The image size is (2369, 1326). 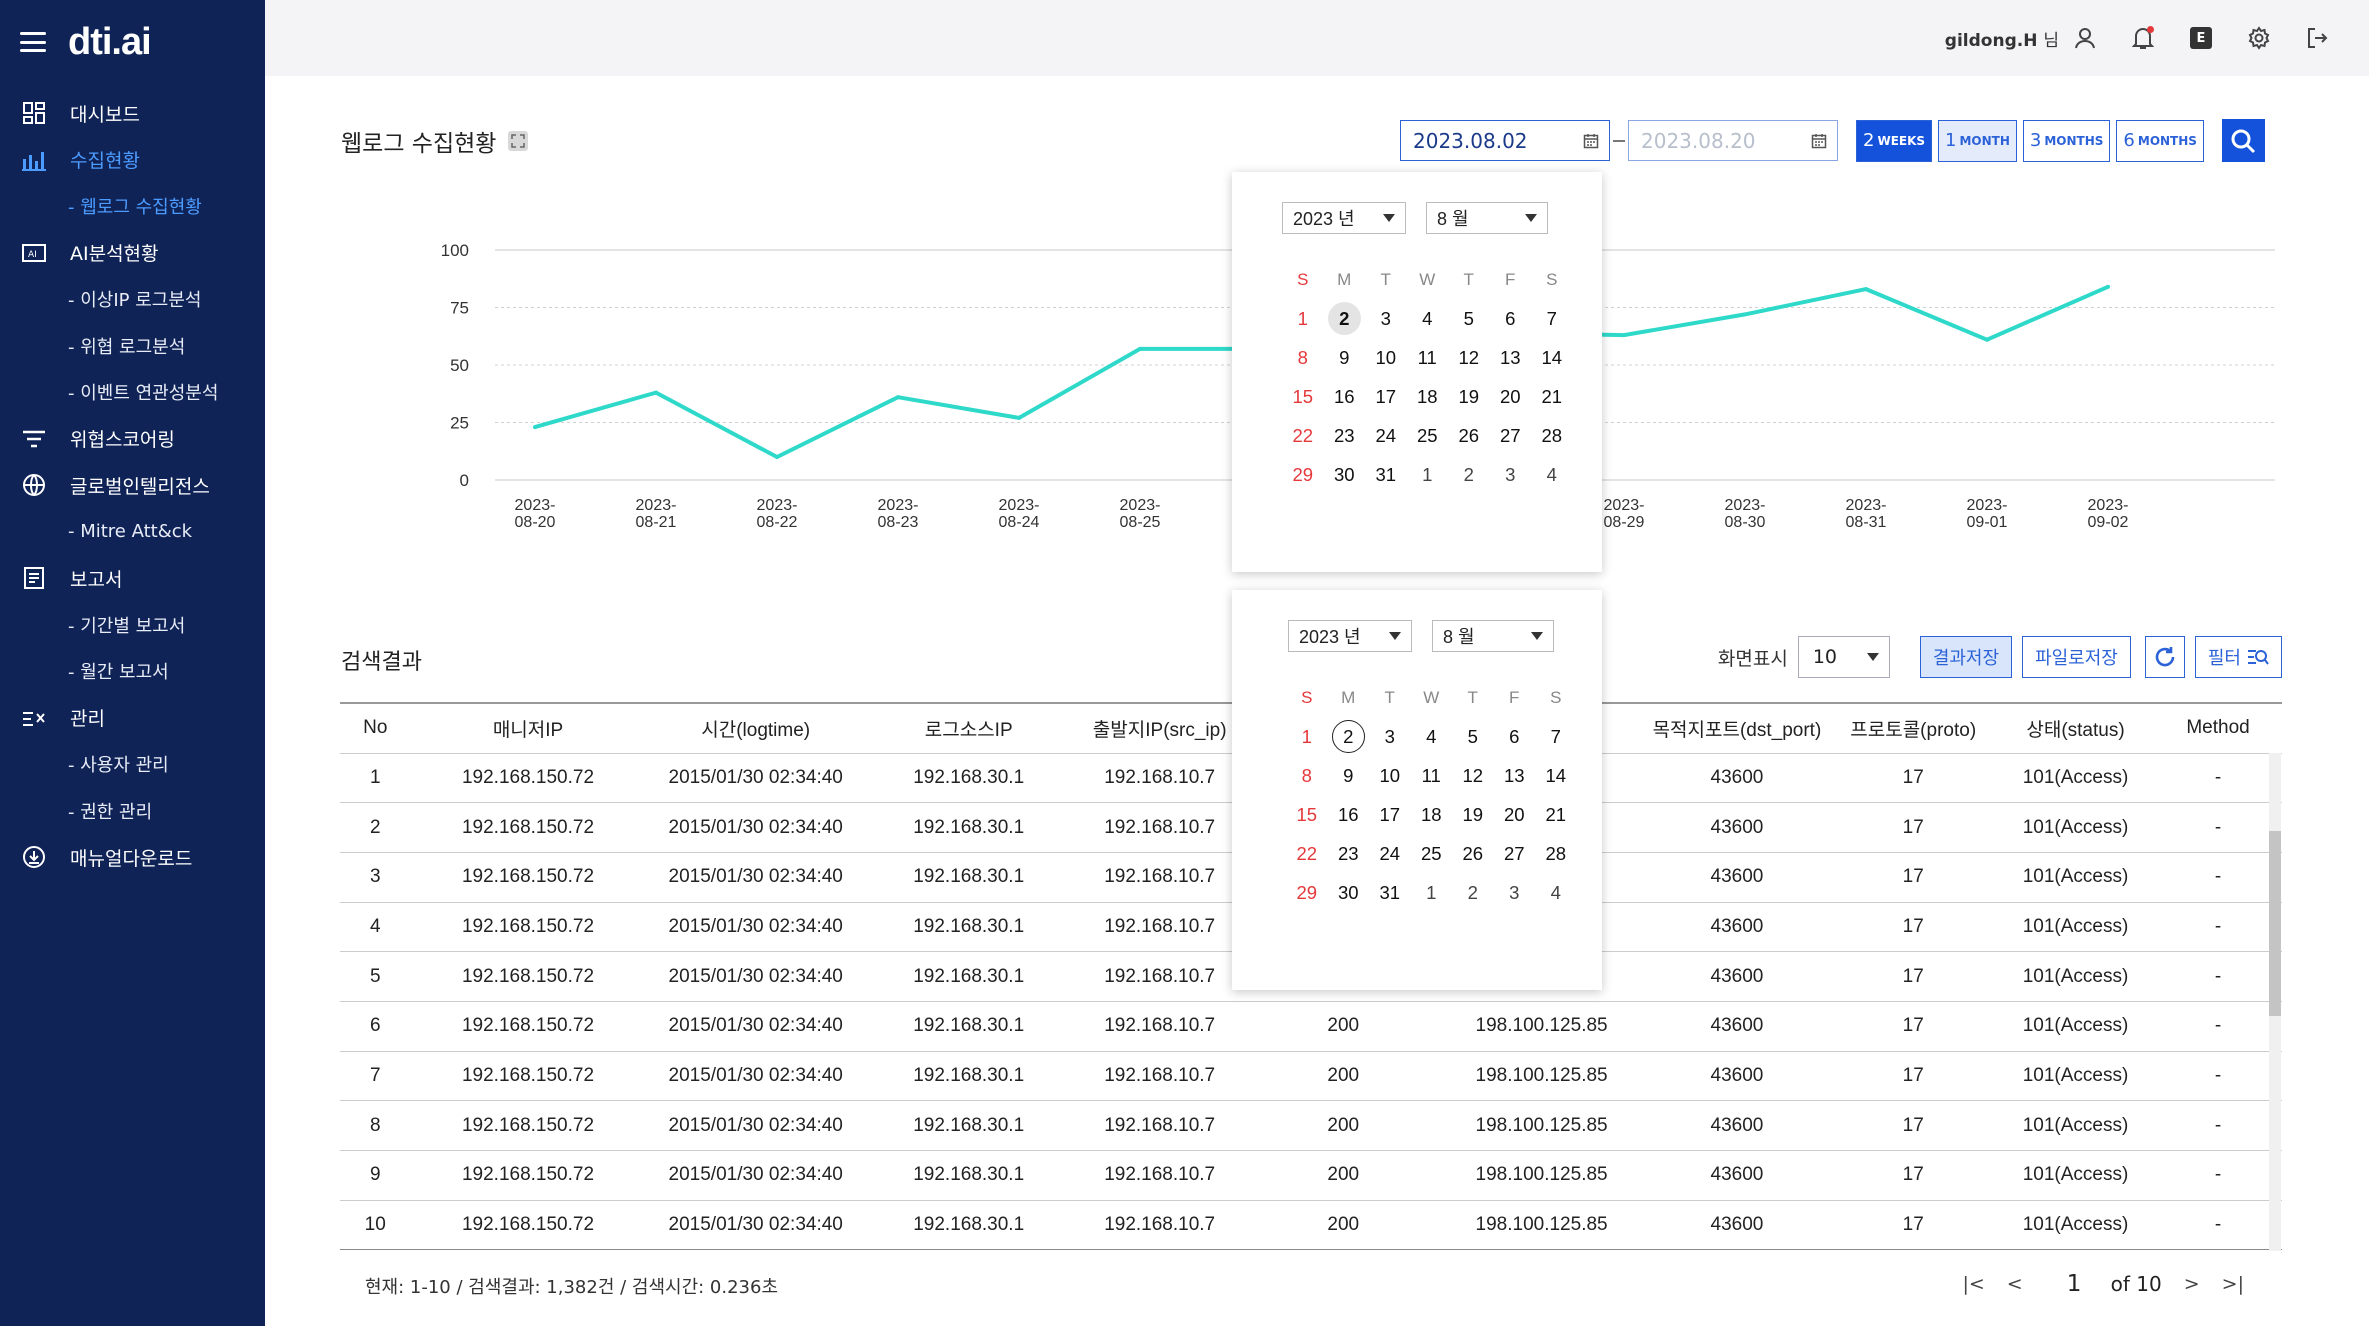 I want to click on column-header: 시간(logtime), so click(x=756, y=728).